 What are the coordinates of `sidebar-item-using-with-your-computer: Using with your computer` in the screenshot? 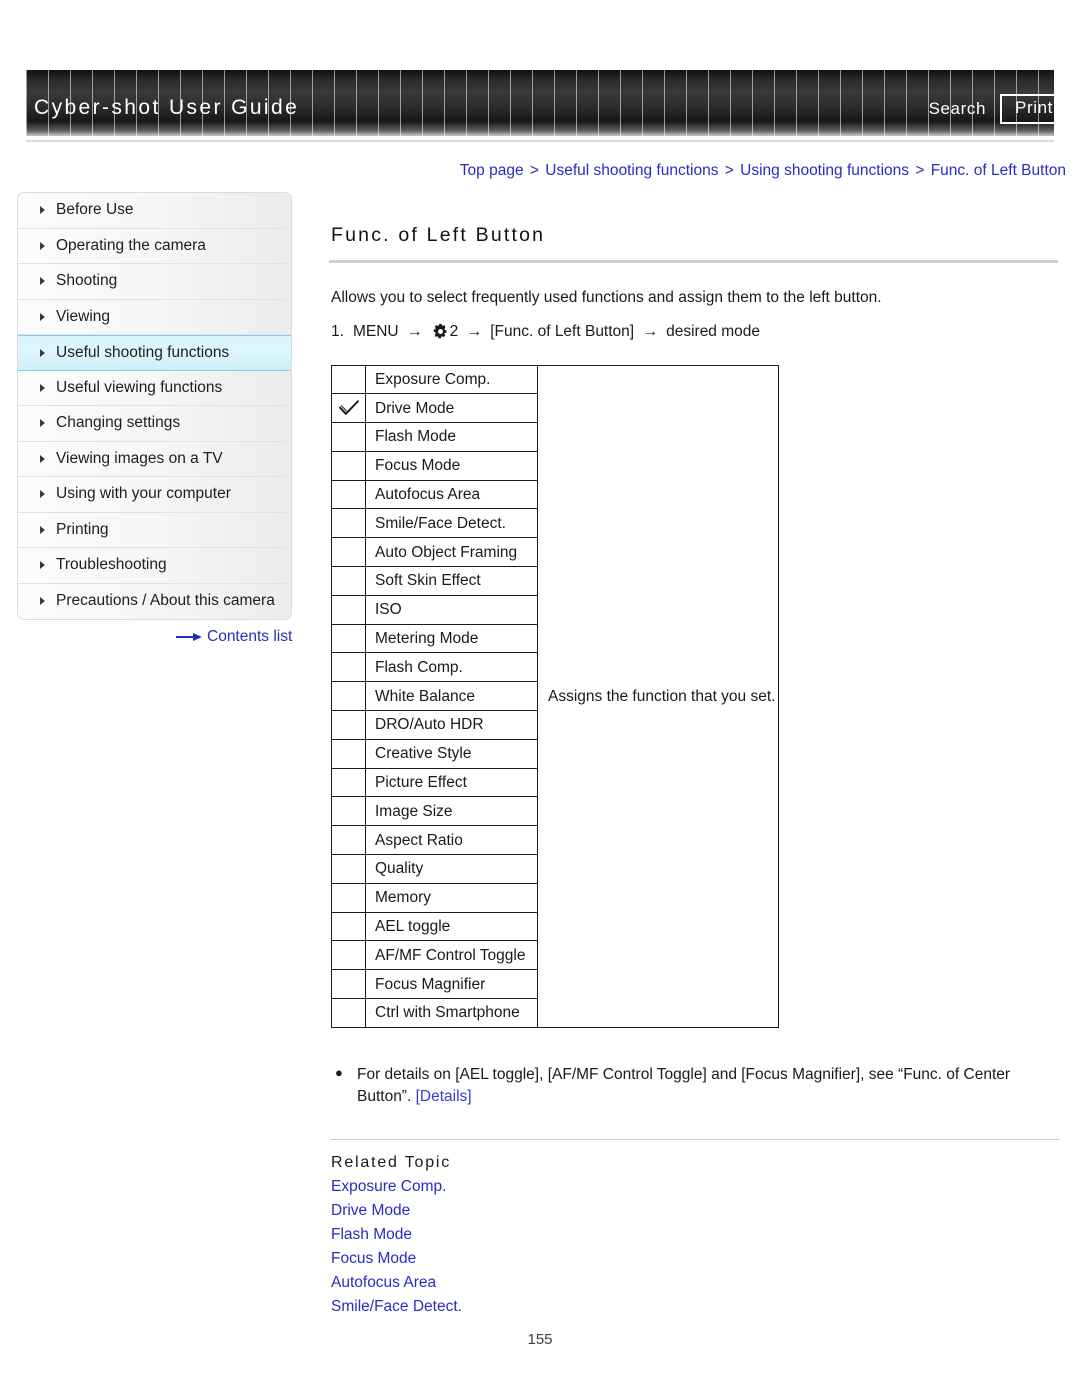 It's located at (154, 495).